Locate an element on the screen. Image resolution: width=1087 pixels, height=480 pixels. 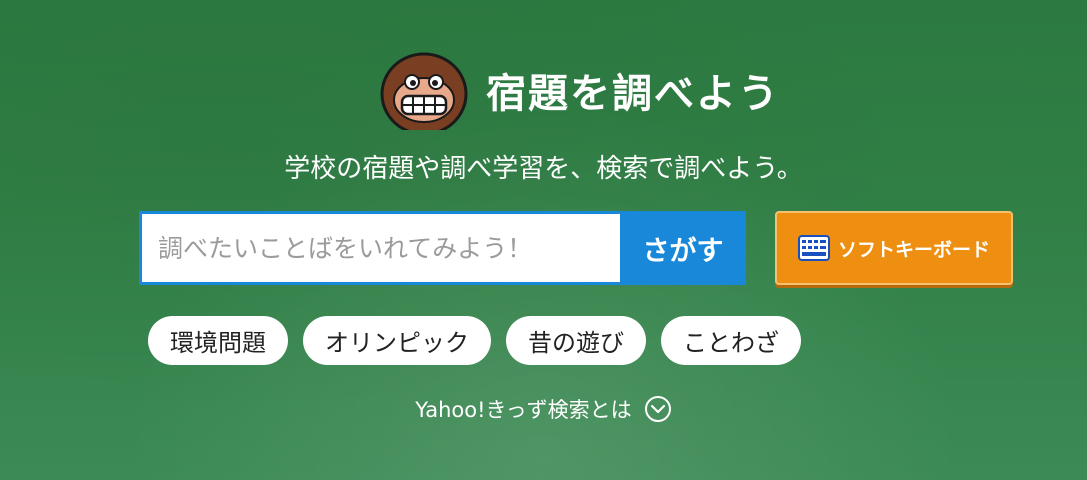
site-header: 宿題を調べよう is located at coordinates (579, 93).